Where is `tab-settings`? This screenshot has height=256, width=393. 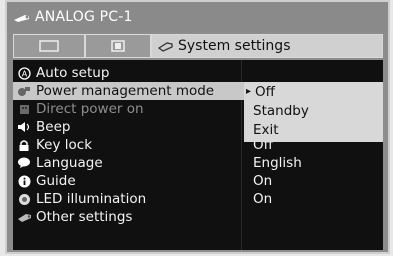
tab-settings is located at coordinates (118, 46).